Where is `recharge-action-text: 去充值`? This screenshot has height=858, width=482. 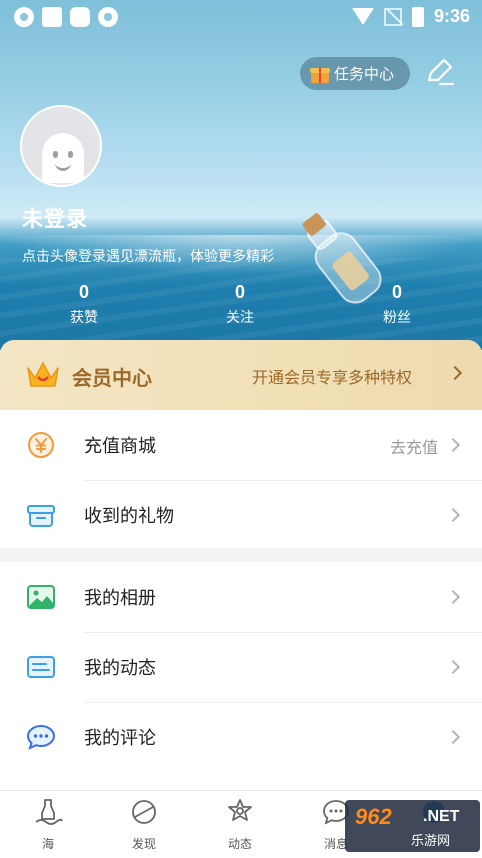 recharge-action-text: 去充值 is located at coordinates (413, 447).